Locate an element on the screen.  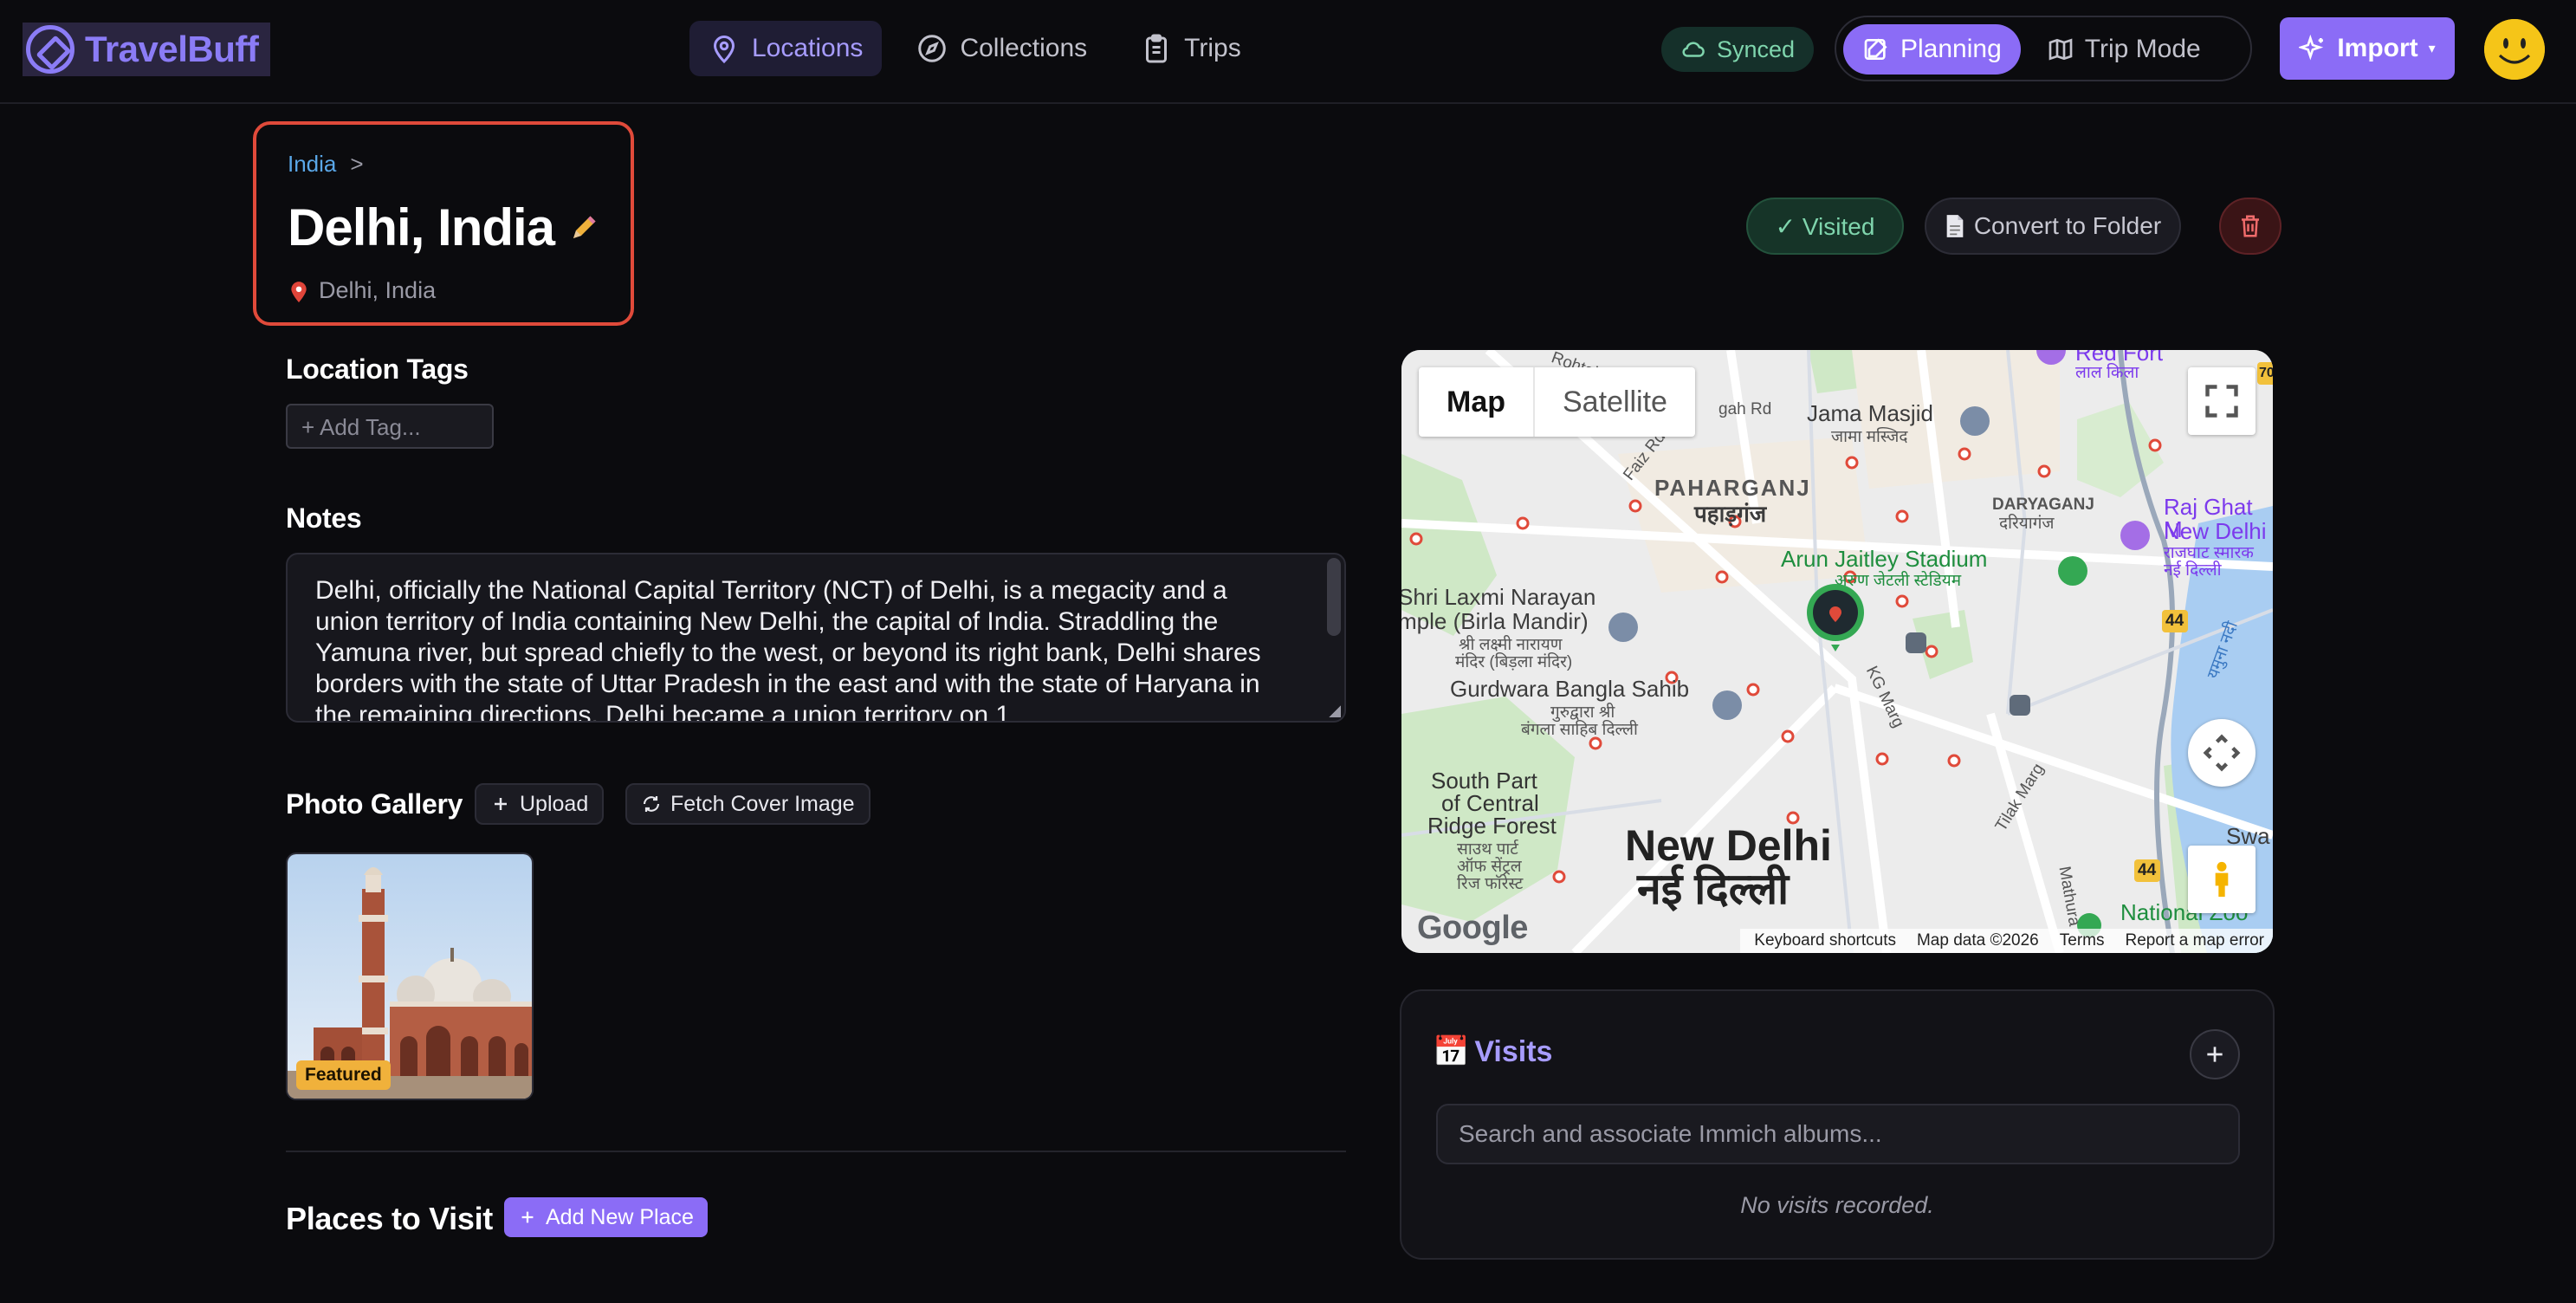
breadcrumb-link-parent: India is located at coordinates (312, 164).